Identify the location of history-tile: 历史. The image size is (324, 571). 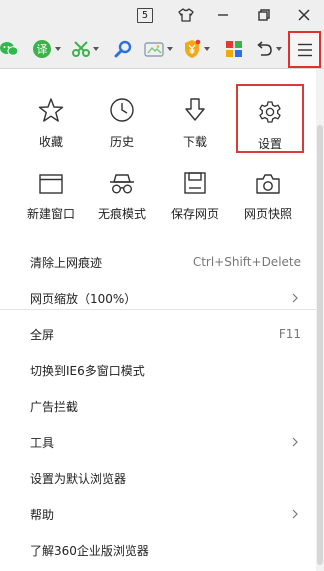
(122, 122).